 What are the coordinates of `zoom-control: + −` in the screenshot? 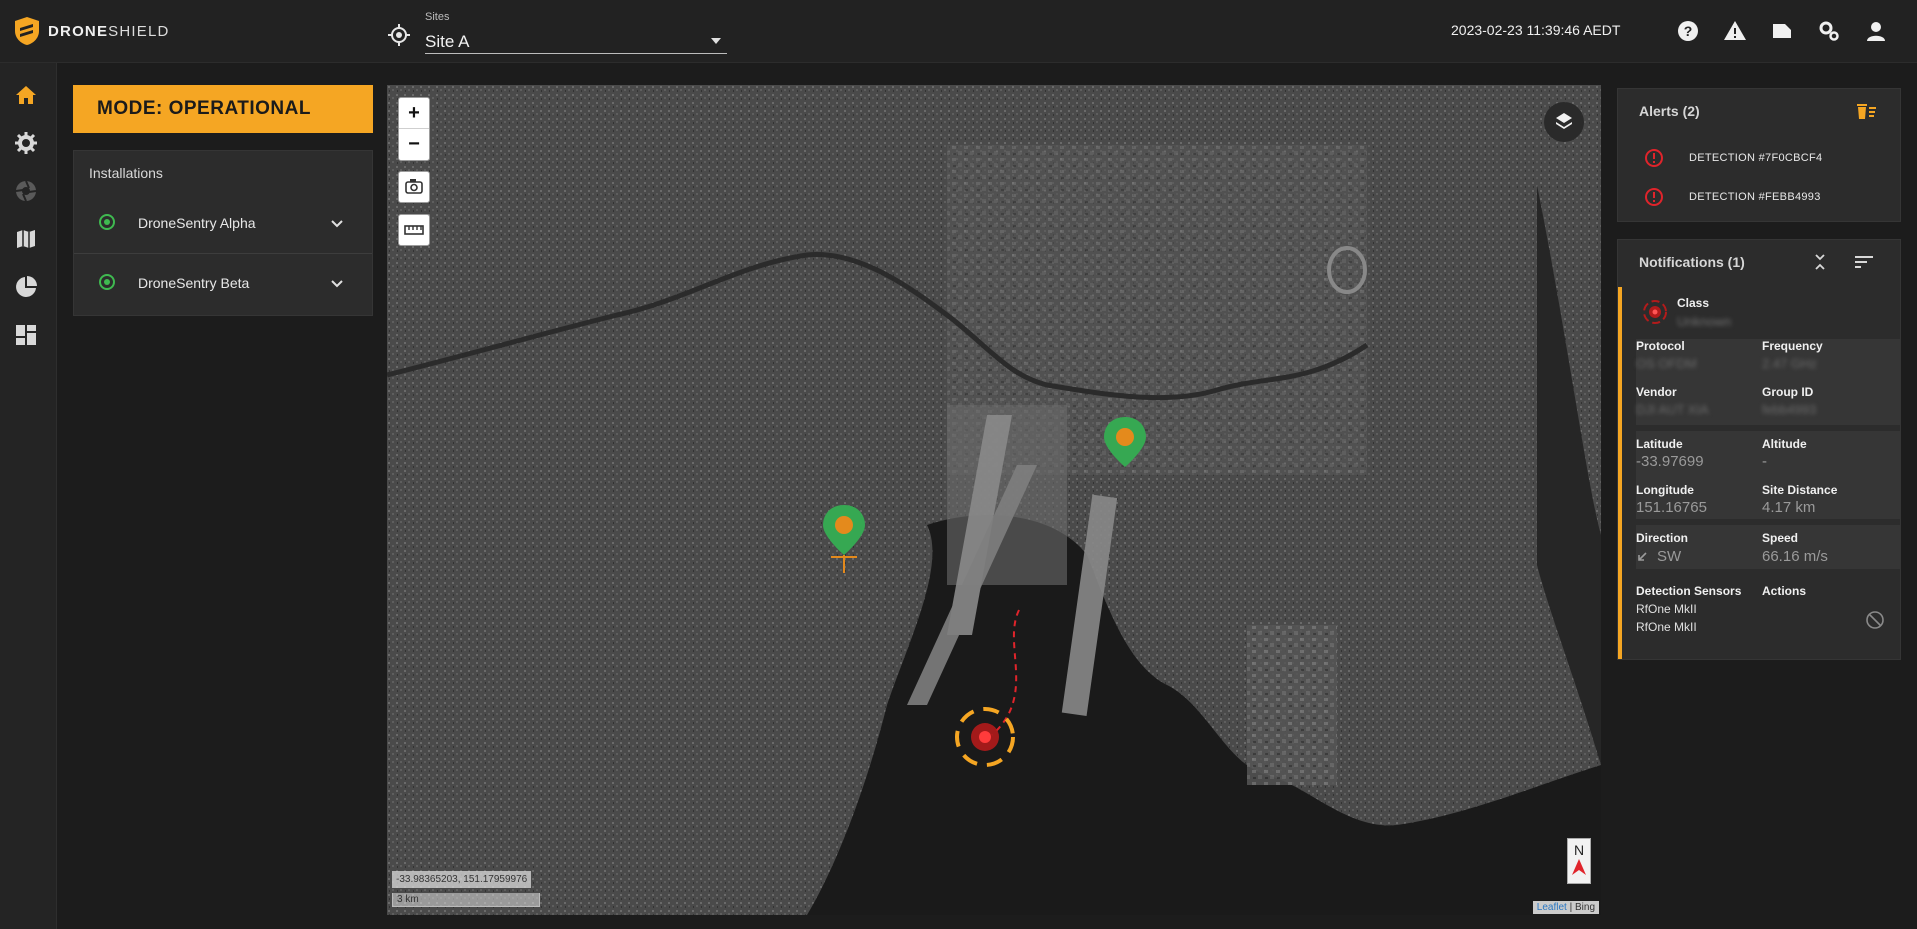 It's located at (414, 129).